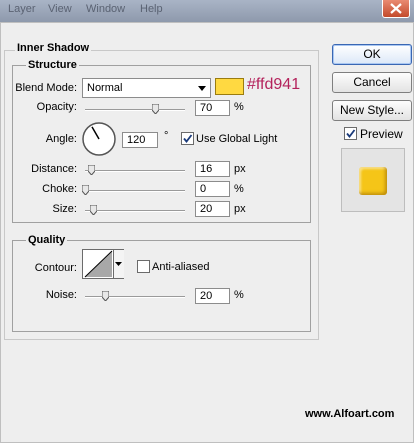 The height and width of the screenshot is (443, 414). What do you see at coordinates (85, 190) in the screenshot?
I see `choke-slider-thumb` at bounding box center [85, 190].